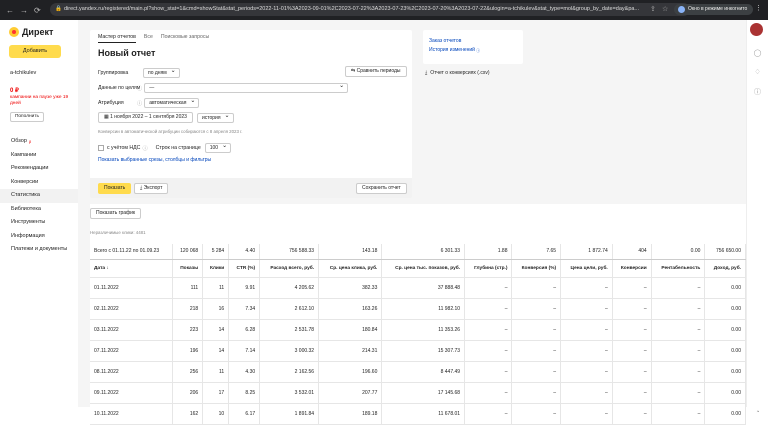  Describe the element at coordinates (188, 414) in the screenshot. I see `table-cell: 162` at that location.